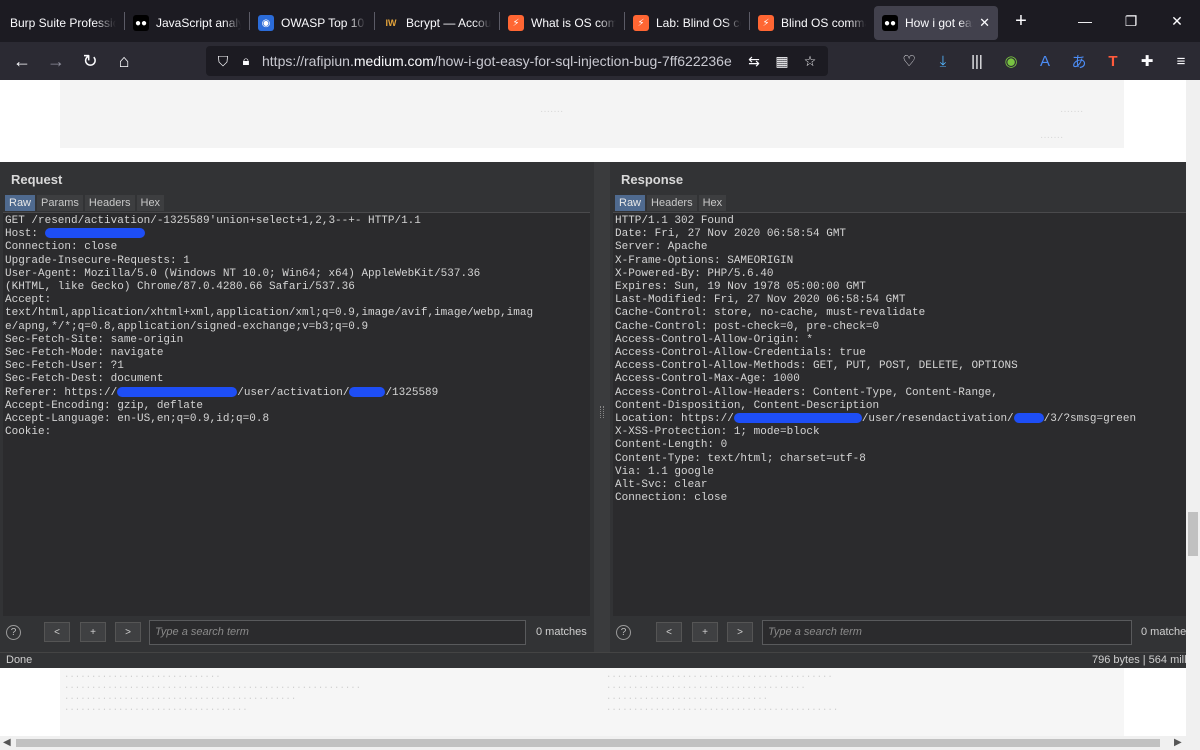 Image resolution: width=1200 pixels, height=750 pixels. I want to click on translate-icon: ⇆, so click(754, 61).